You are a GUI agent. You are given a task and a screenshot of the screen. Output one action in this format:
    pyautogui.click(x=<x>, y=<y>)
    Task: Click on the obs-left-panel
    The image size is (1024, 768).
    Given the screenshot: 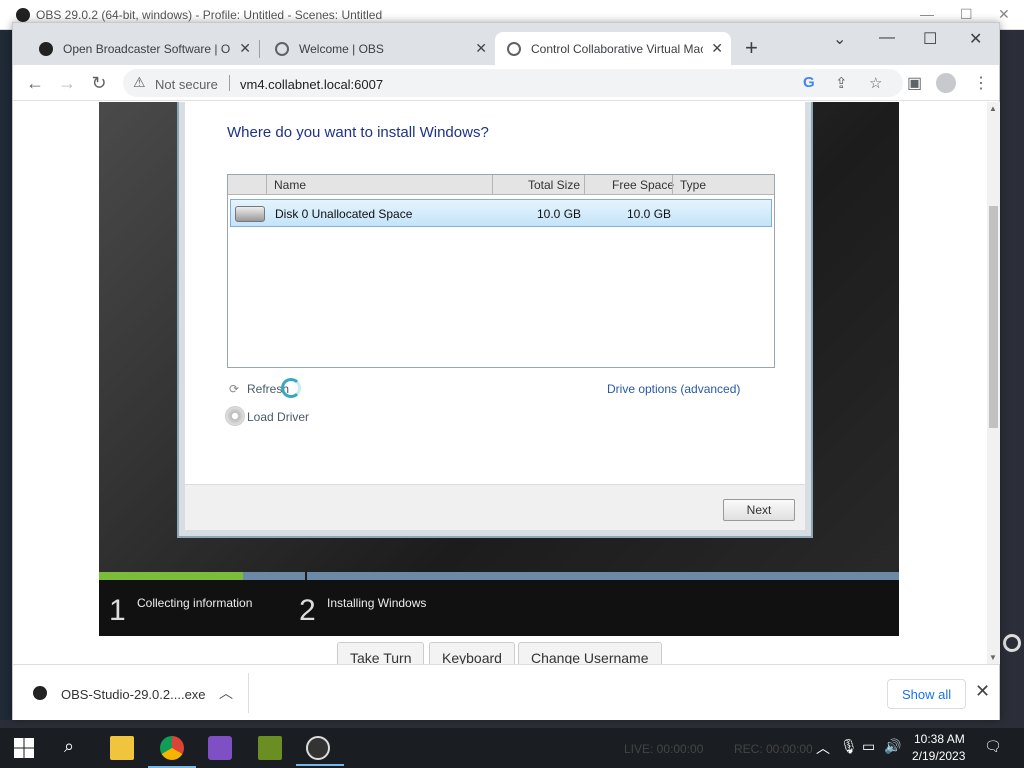 What is the action you would take?
    pyautogui.click(x=6, y=375)
    